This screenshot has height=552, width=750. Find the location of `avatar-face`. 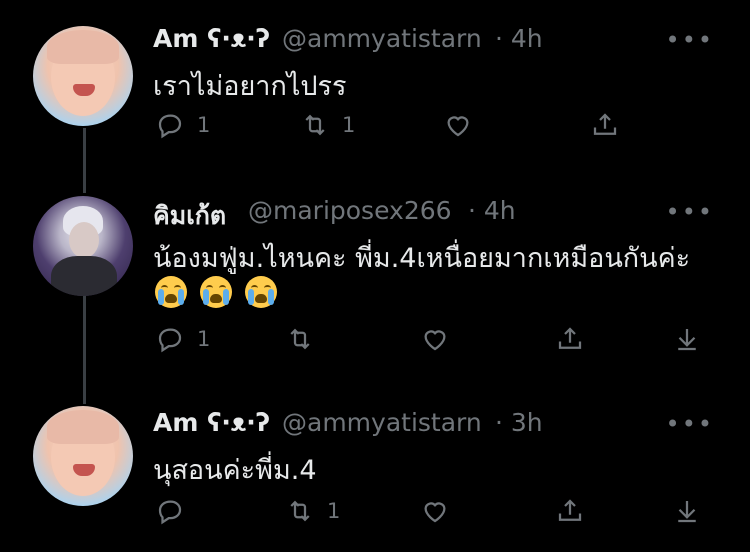

avatar-face is located at coordinates (84, 240).